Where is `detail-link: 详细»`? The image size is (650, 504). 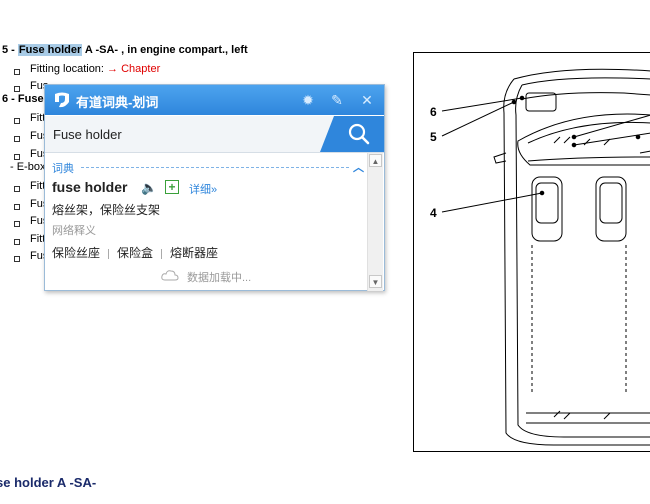 detail-link: 详细» is located at coordinates (203, 189).